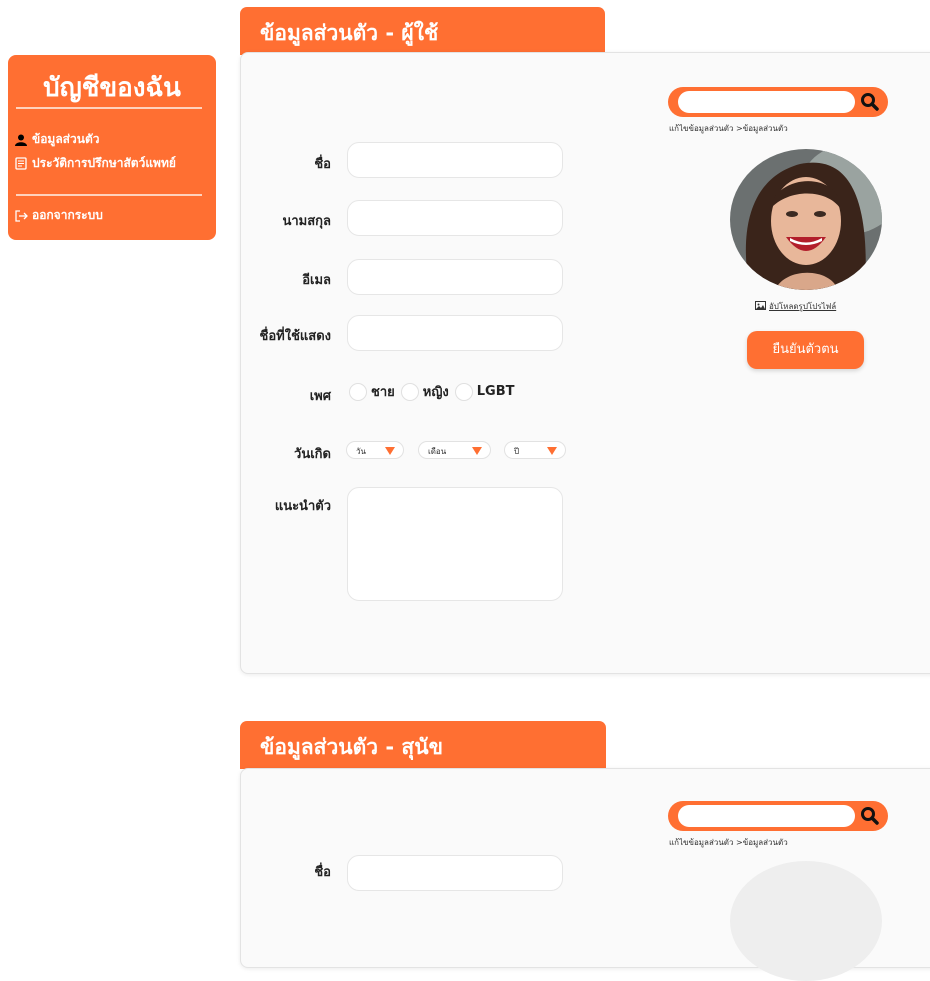  Describe the element at coordinates (67, 215) in the screenshot. I see `sidebar-item-label: ออกจากระบบ` at that location.